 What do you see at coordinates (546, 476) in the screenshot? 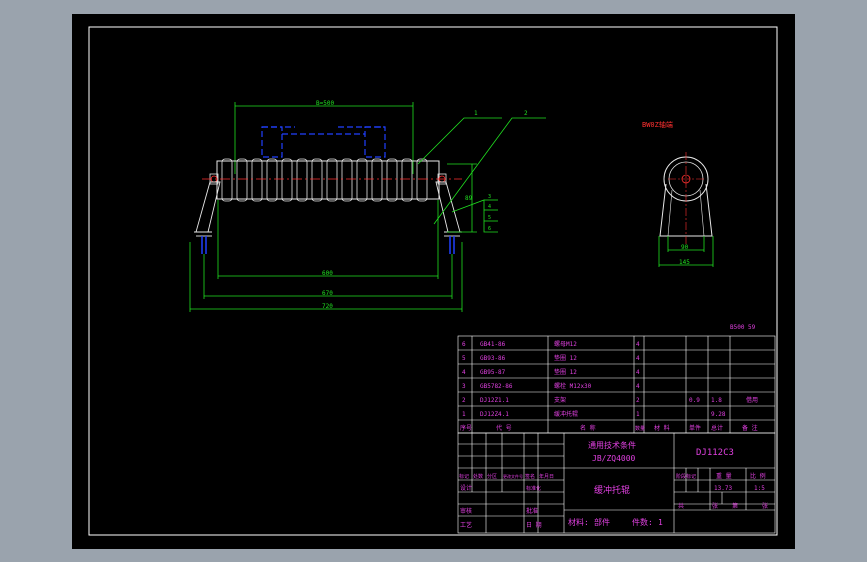
I see `rev-date: 年月日` at bounding box center [546, 476].